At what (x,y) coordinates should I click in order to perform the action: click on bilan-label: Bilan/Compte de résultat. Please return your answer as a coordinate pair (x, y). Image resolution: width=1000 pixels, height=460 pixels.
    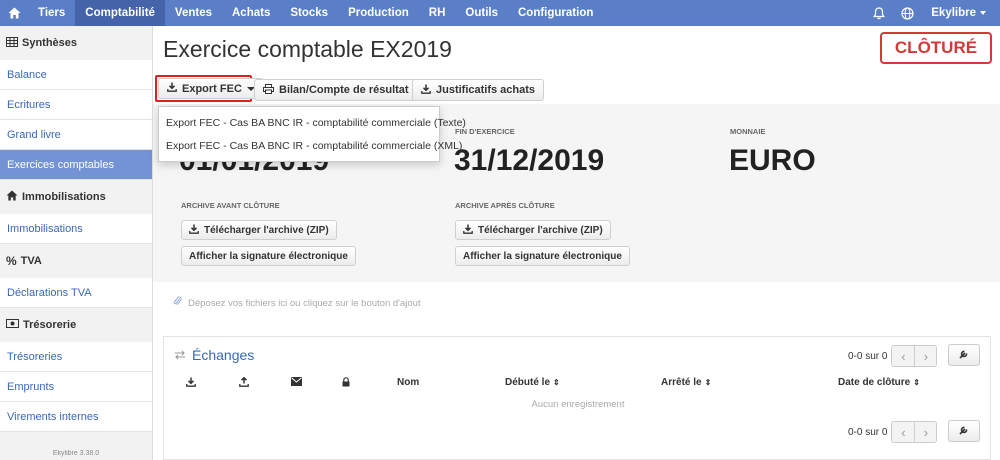
    Looking at the image, I should click on (344, 90).